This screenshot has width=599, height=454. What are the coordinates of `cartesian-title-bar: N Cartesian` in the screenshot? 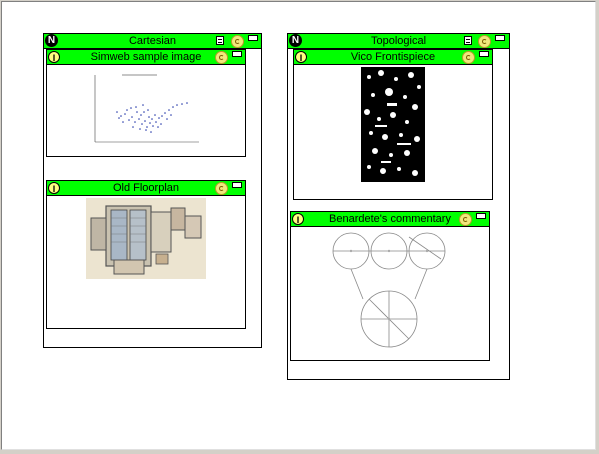 It's located at (152, 41).